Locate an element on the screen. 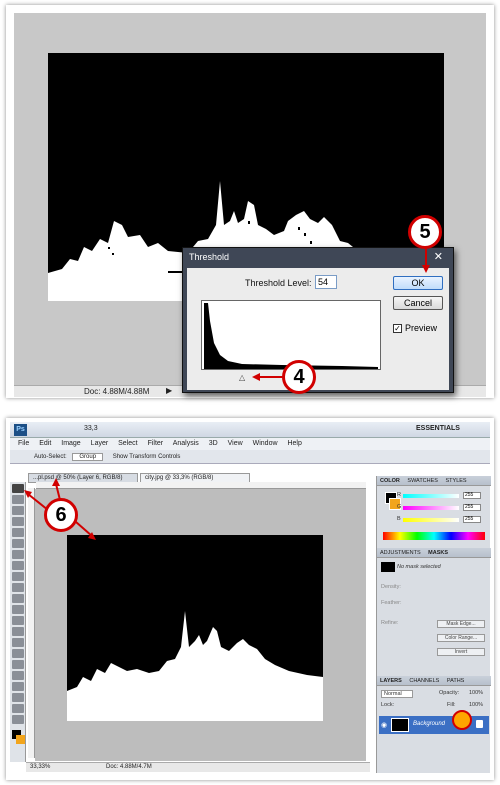 Image resolution: width=500 pixels, height=785 pixels. step-callout-6: 6 is located at coordinates (61, 515).